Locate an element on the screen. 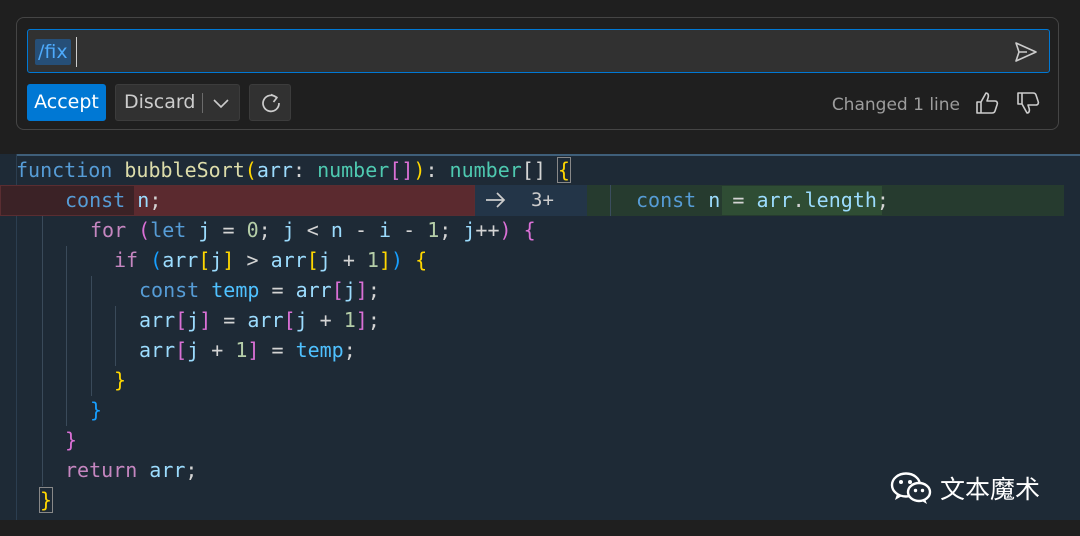  code-line-7: arr[j + 1] = temp; is located at coordinates (247, 350).